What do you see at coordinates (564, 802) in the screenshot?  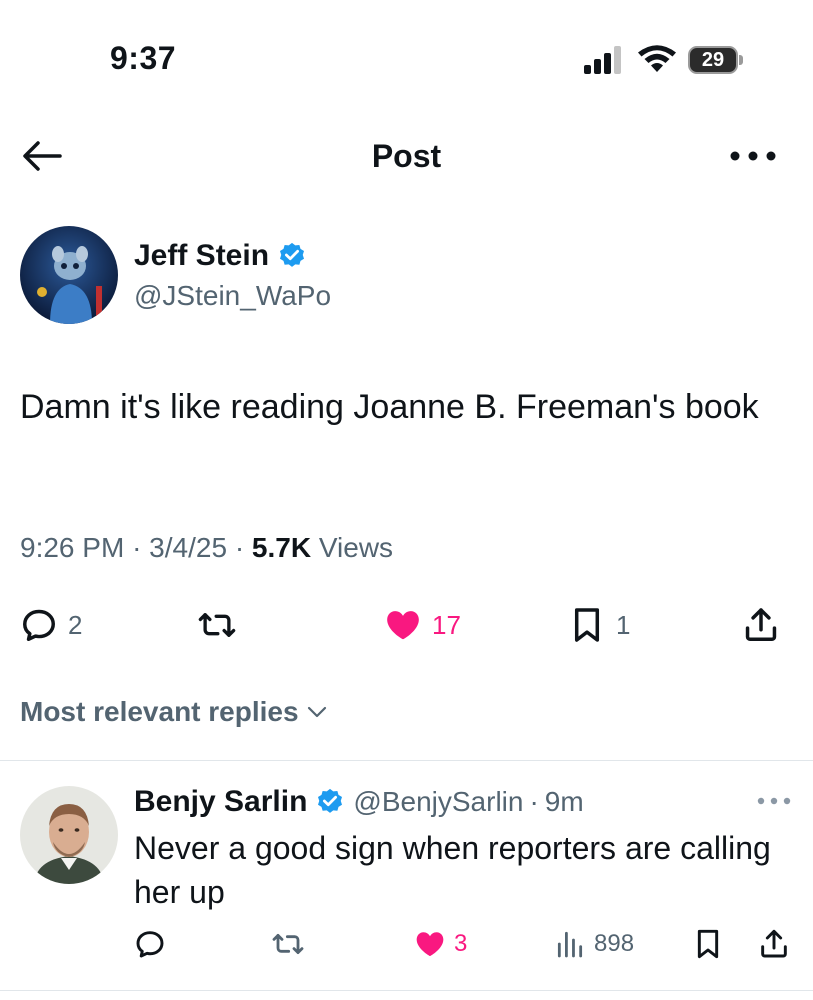 I see `reply-time: 9m` at bounding box center [564, 802].